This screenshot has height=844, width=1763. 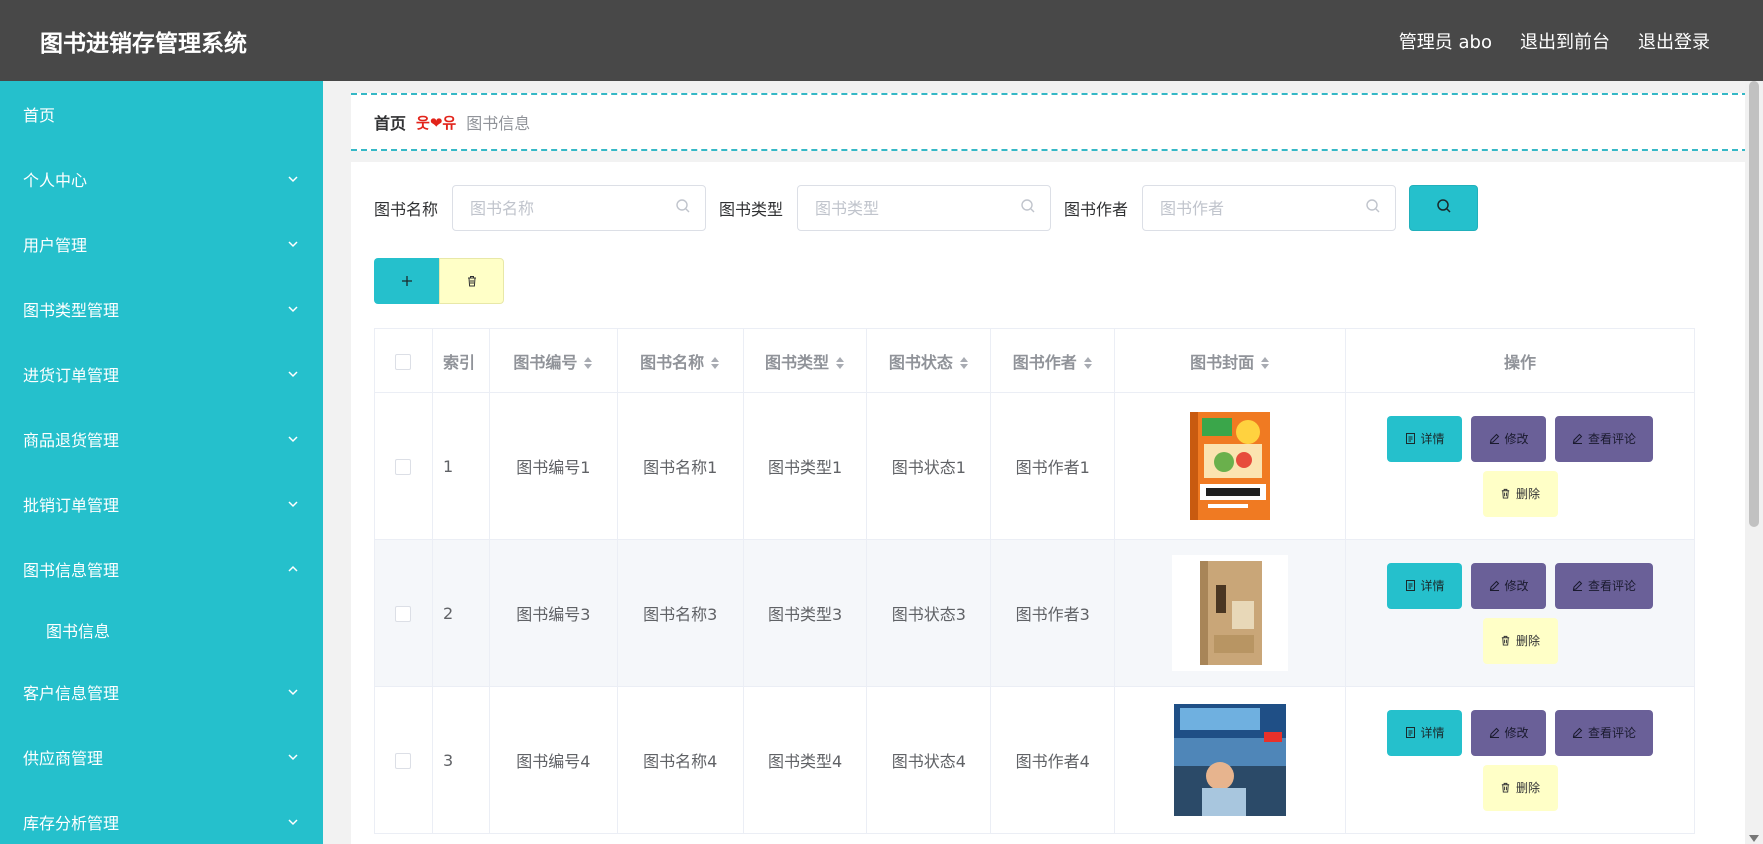 What do you see at coordinates (1754, 304) in the screenshot?
I see `scrollbar-thumb` at bounding box center [1754, 304].